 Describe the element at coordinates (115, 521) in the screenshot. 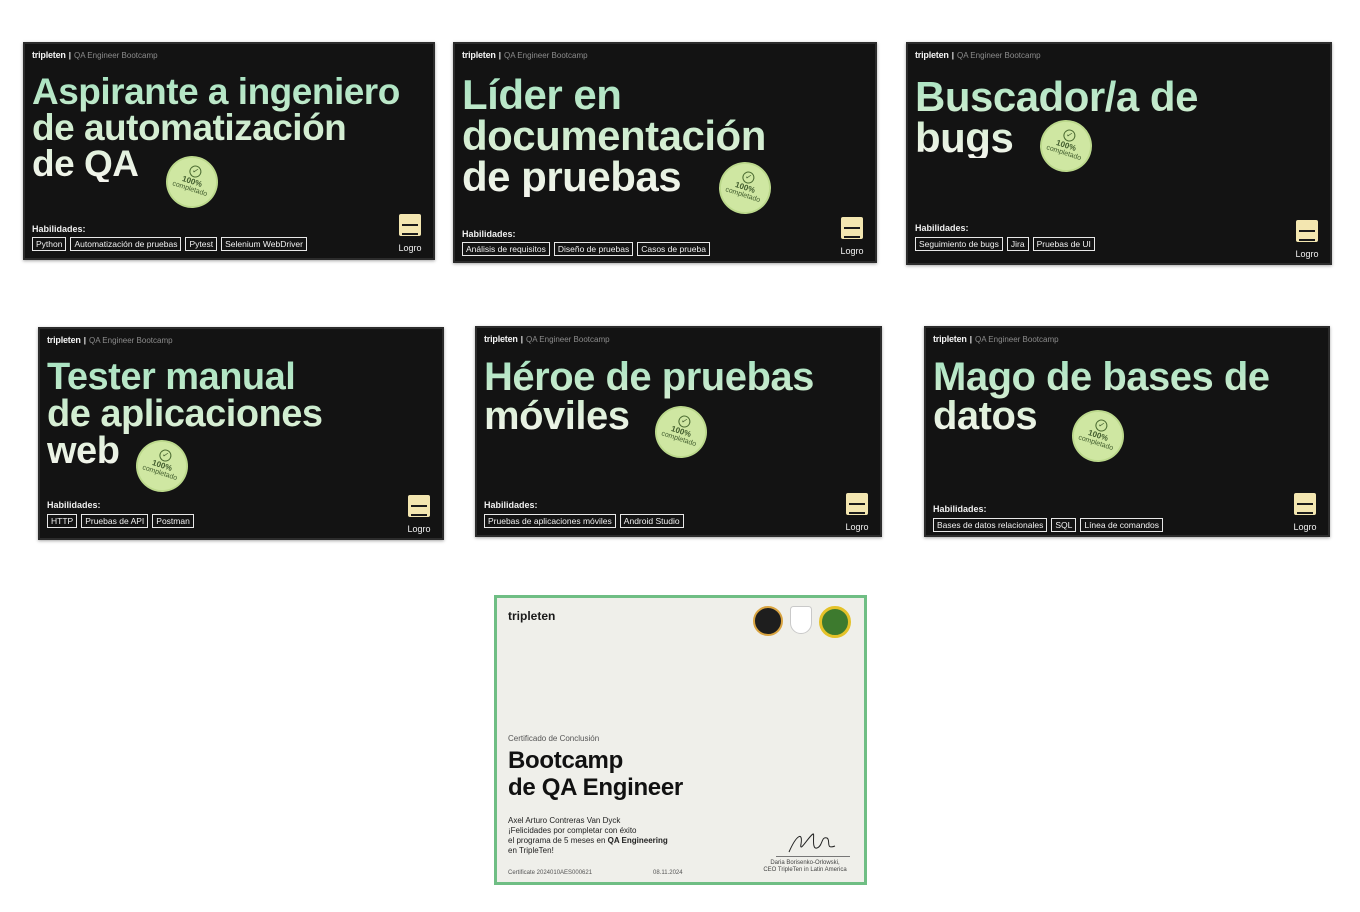

I see `skill-tag: Pruebas de API` at that location.